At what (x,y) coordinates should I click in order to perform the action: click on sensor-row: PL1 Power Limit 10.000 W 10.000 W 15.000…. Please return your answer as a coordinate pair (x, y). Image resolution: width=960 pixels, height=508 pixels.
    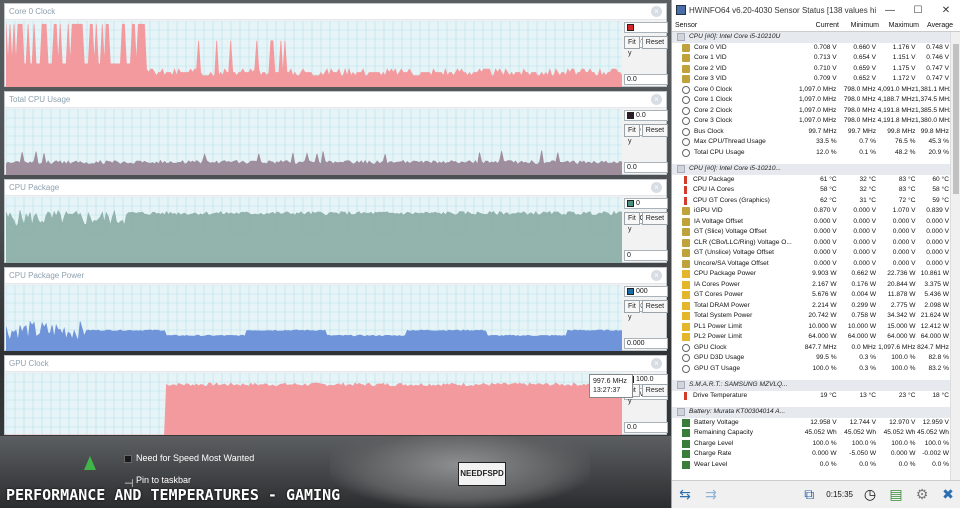
    Looking at the image, I should click on (811, 327).